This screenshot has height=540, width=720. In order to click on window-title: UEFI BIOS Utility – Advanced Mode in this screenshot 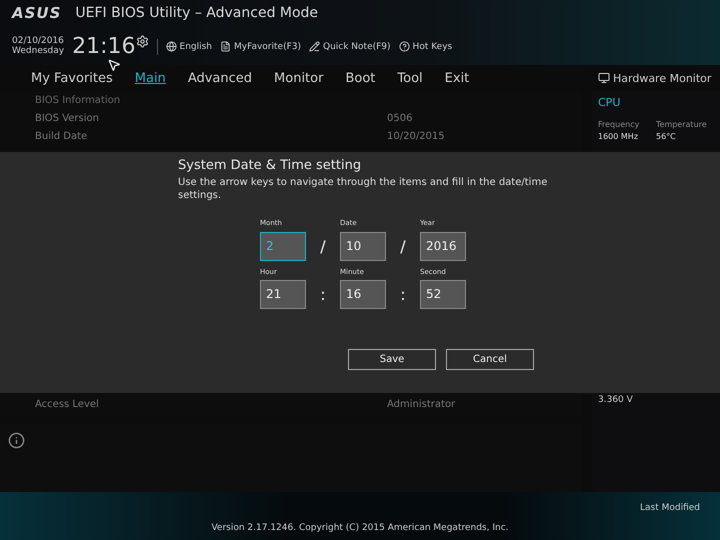, I will do `click(196, 13)`.